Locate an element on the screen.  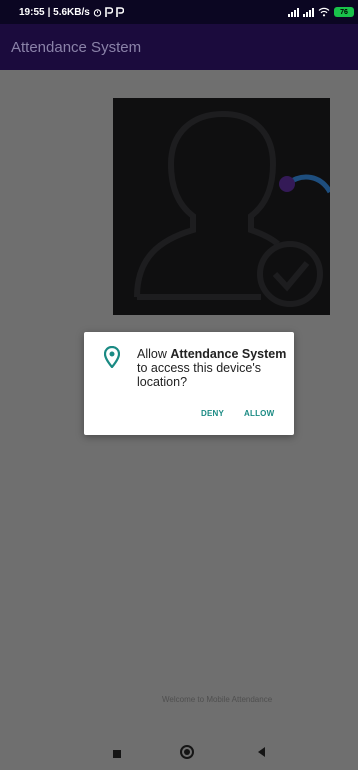
status-time: 19:55 is located at coordinates (32, 12).